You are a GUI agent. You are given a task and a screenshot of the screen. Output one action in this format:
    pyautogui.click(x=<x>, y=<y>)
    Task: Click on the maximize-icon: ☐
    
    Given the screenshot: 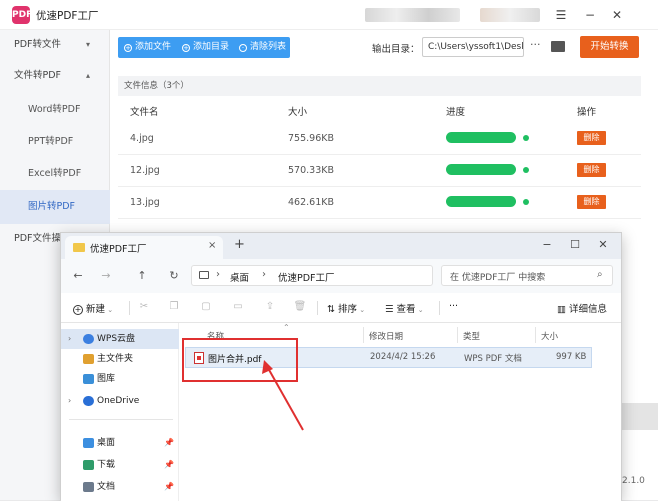 What is the action you would take?
    pyautogui.click(x=575, y=245)
    